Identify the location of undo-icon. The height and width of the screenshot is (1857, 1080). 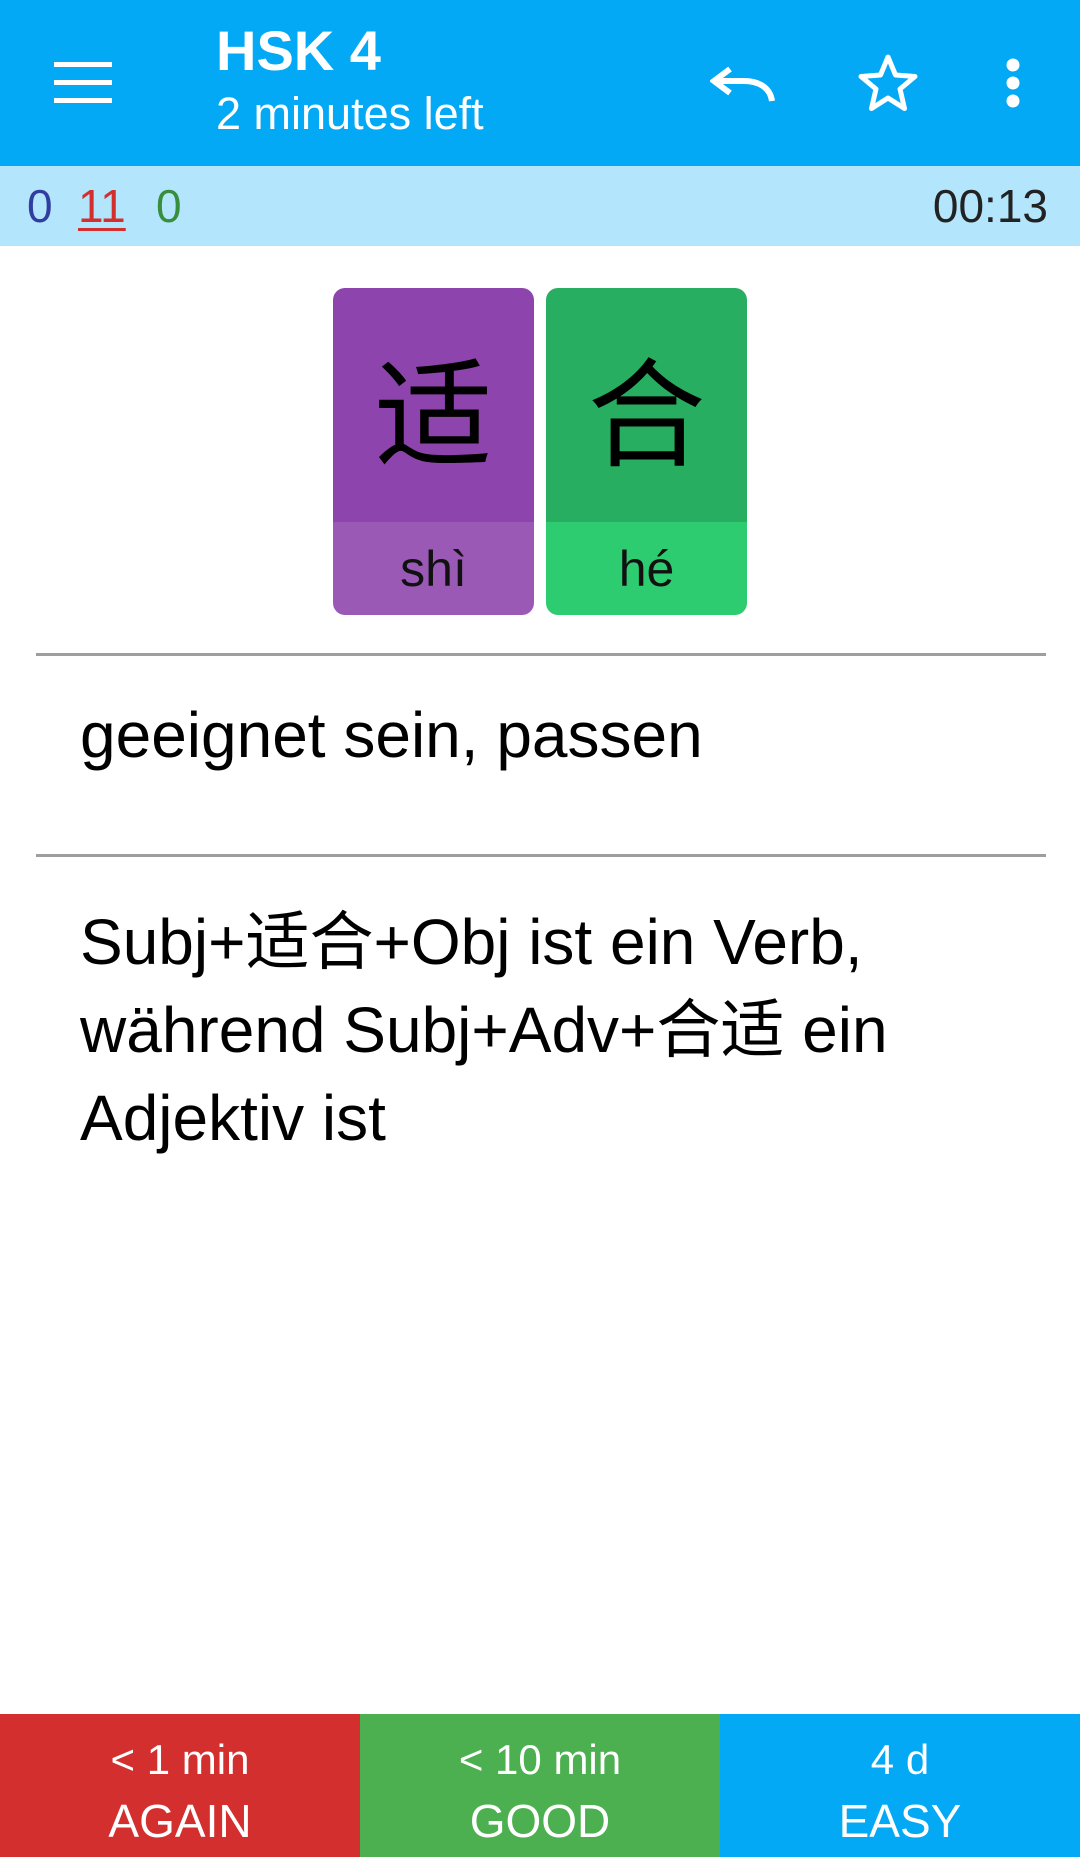
(742, 84).